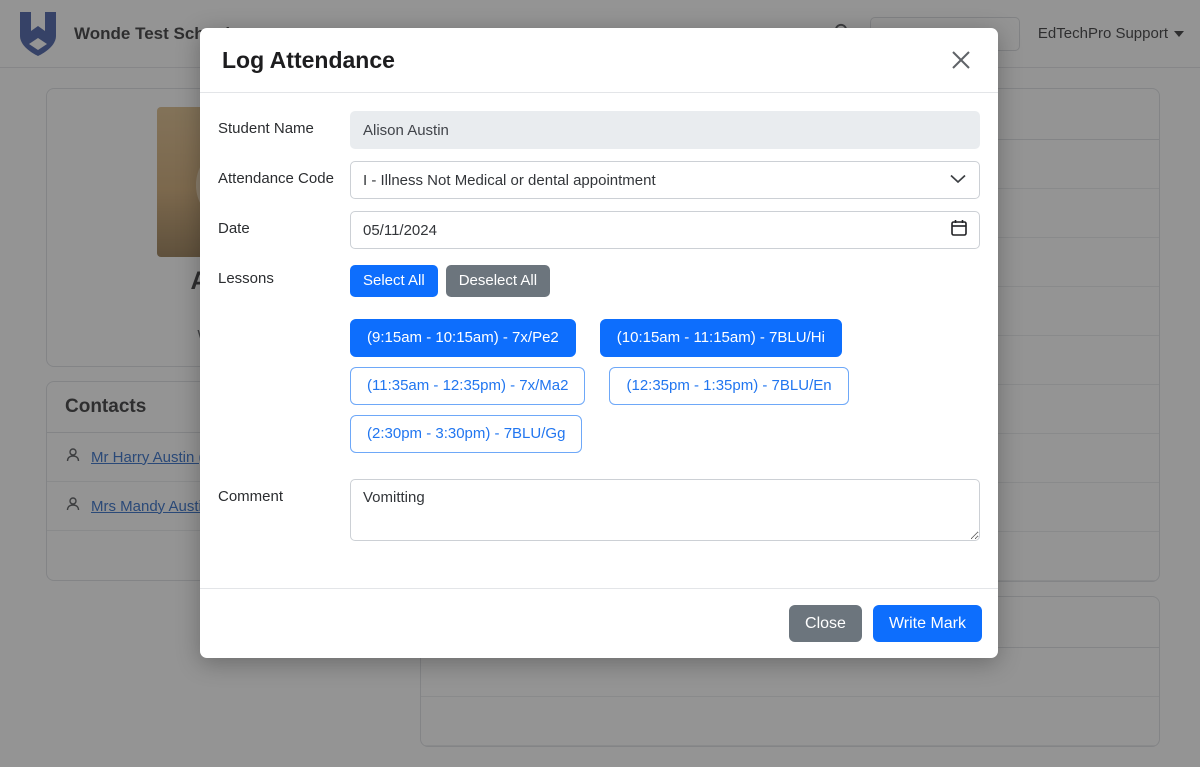 The image size is (1200, 767). I want to click on date-input-wrap, so click(665, 230).